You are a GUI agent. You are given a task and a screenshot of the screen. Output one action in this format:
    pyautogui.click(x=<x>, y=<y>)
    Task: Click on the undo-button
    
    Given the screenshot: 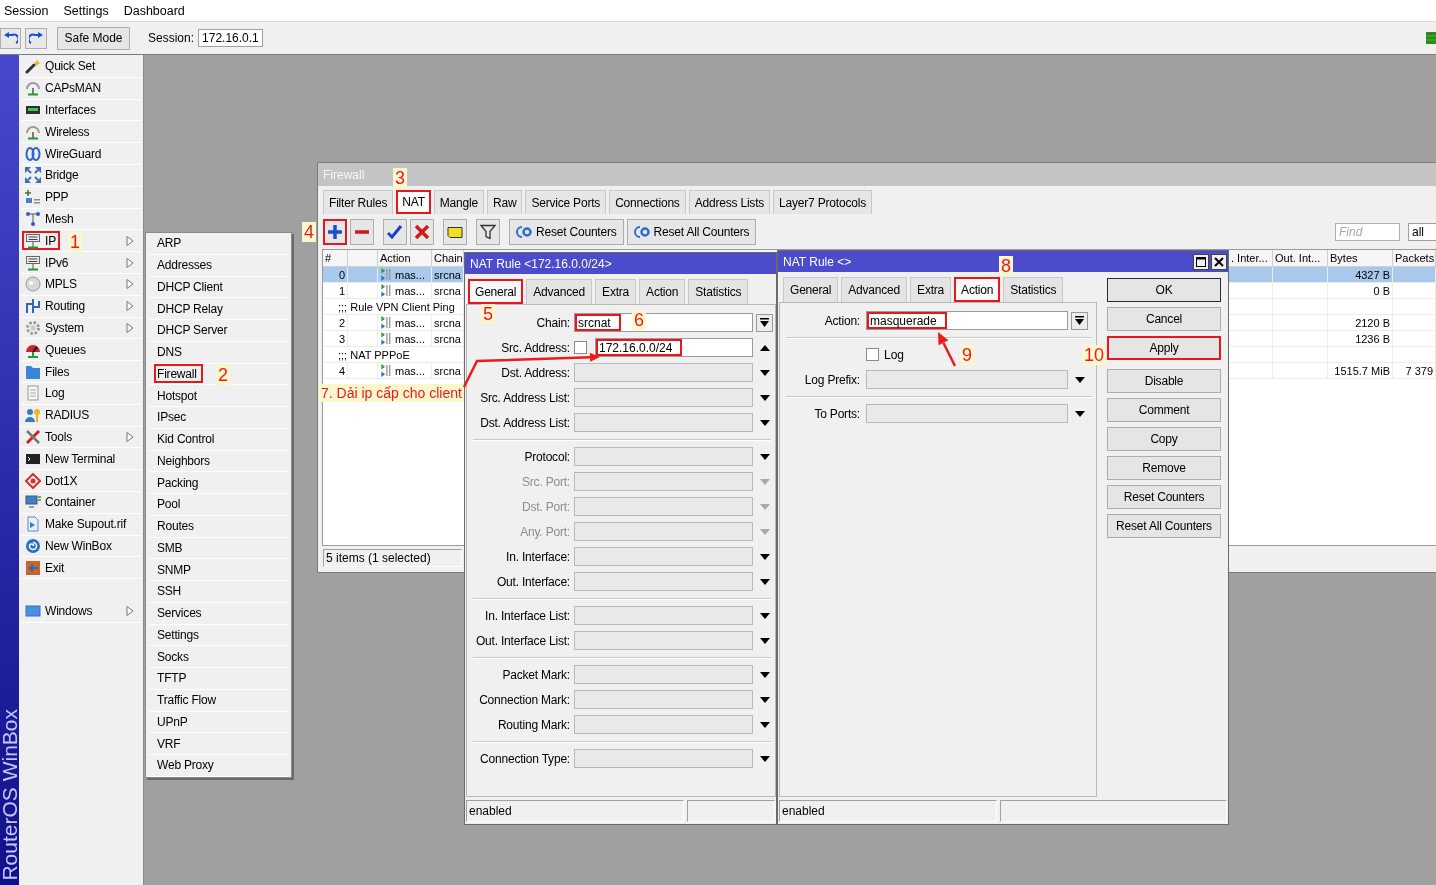 What is the action you would take?
    pyautogui.click(x=10, y=38)
    